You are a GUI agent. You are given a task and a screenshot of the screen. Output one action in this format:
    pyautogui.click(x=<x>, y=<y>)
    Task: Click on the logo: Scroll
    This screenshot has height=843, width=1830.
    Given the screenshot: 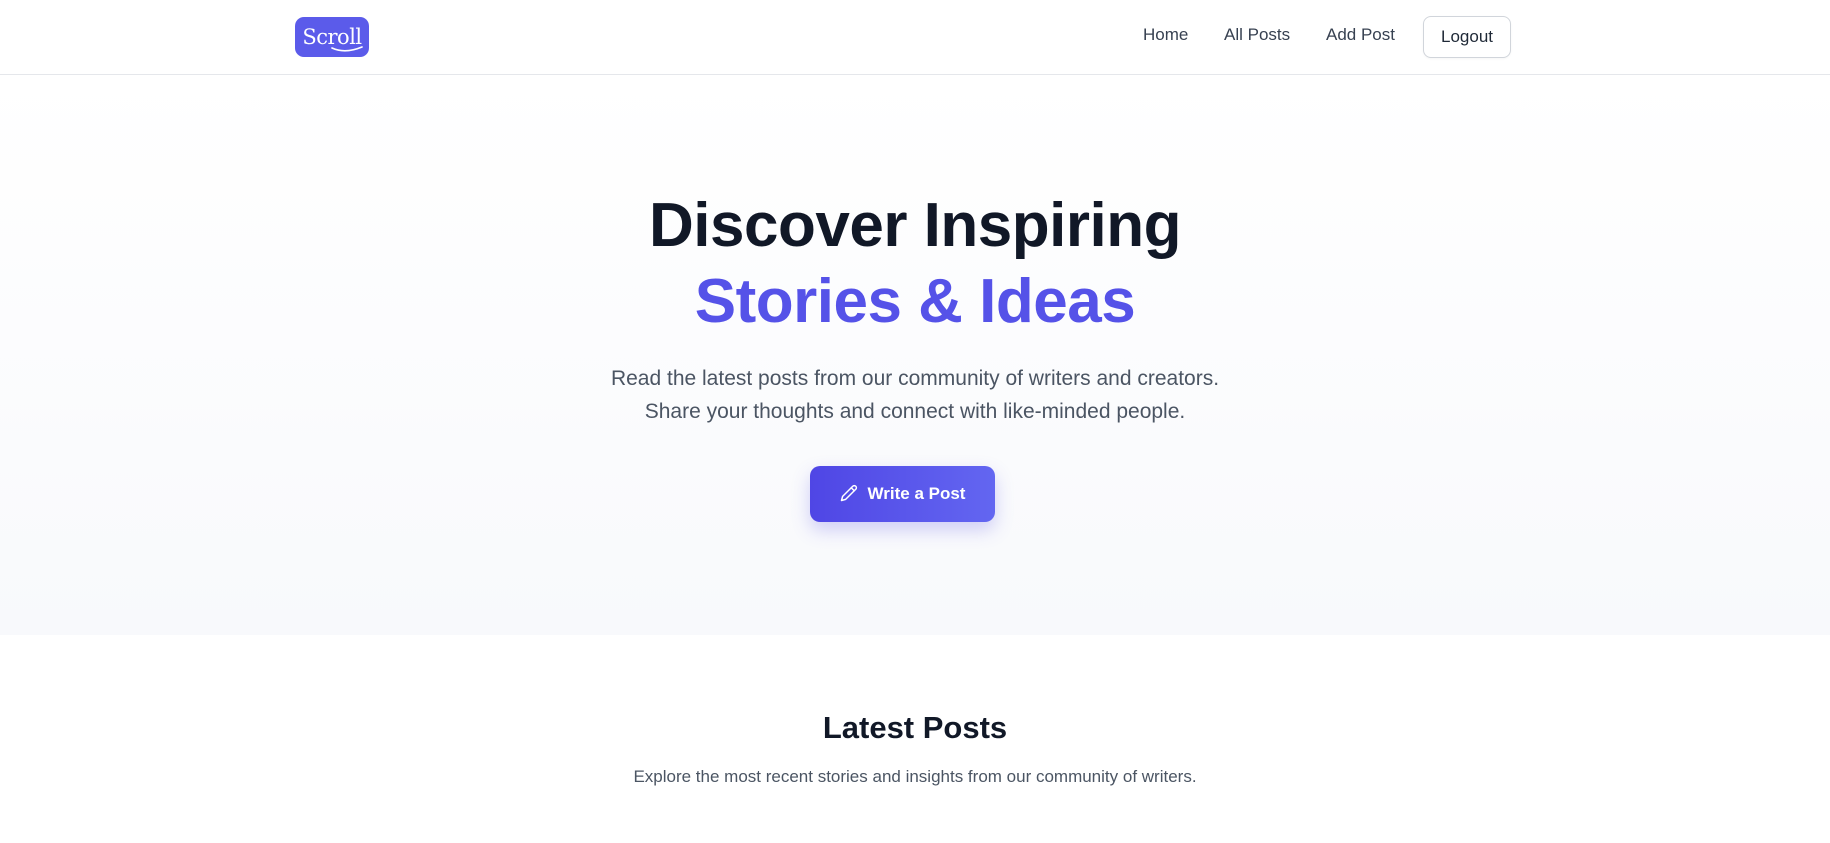 What is the action you would take?
    pyautogui.click(x=332, y=37)
    